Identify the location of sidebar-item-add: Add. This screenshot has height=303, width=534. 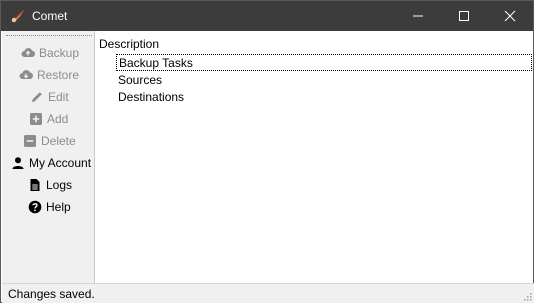
(48, 119).